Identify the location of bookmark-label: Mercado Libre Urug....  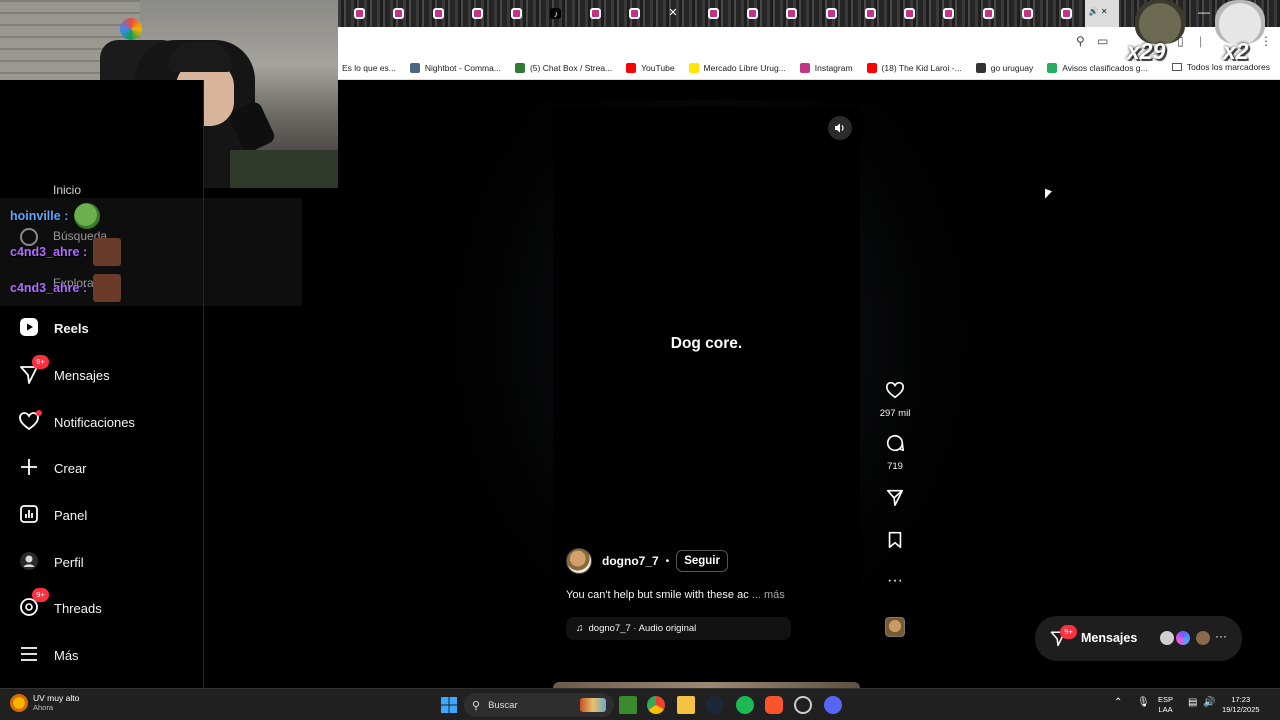
(744, 67).